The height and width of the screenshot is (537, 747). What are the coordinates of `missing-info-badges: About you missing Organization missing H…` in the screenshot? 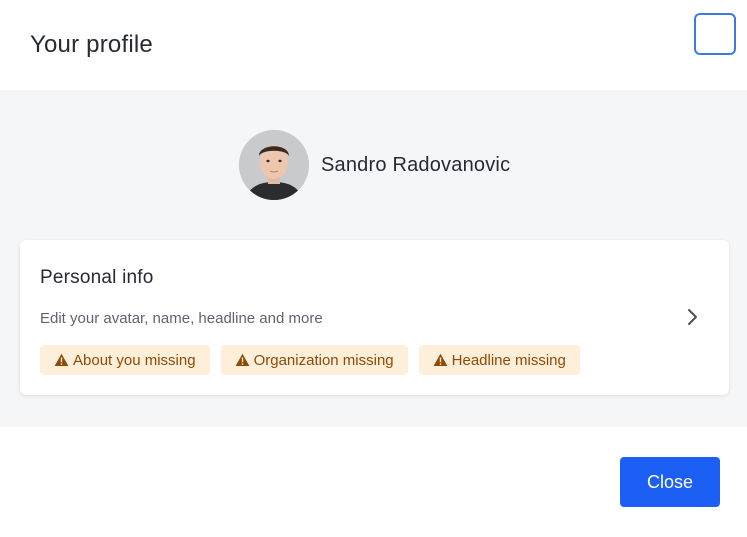 It's located at (315, 360).